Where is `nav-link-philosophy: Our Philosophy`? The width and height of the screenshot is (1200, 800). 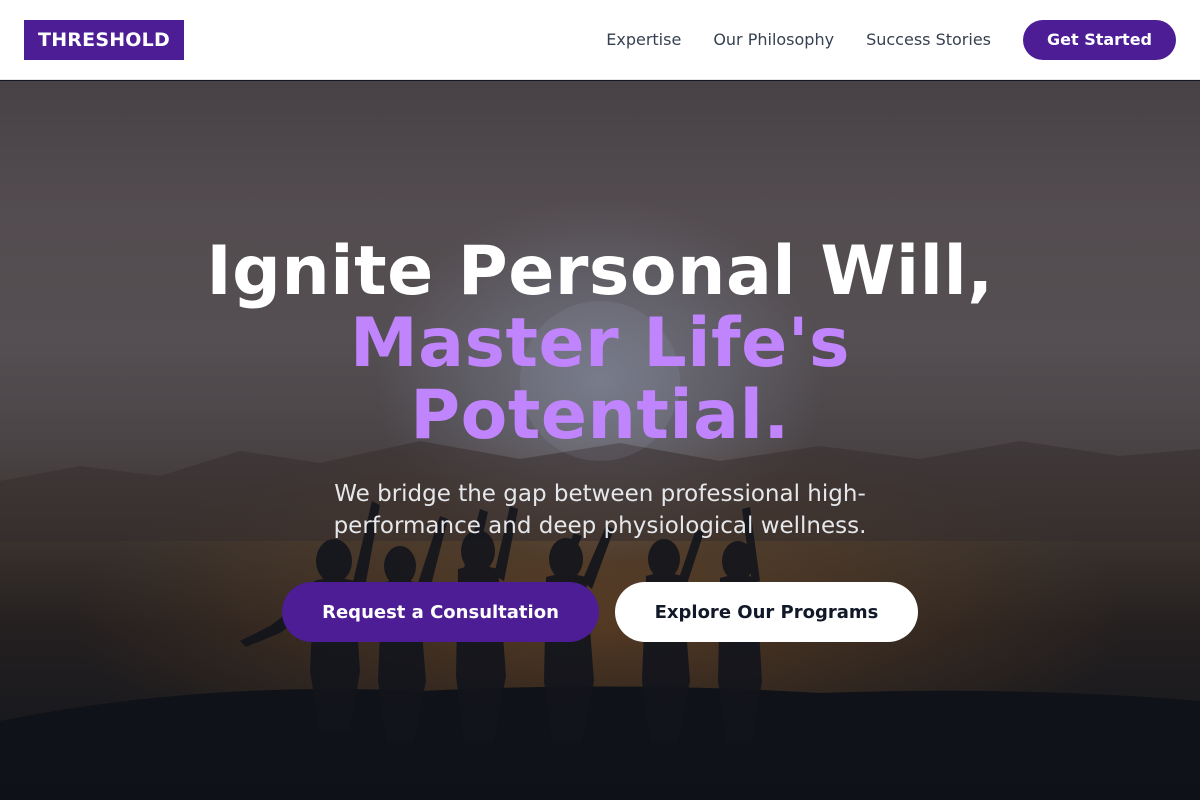 nav-link-philosophy: Our Philosophy is located at coordinates (773, 39).